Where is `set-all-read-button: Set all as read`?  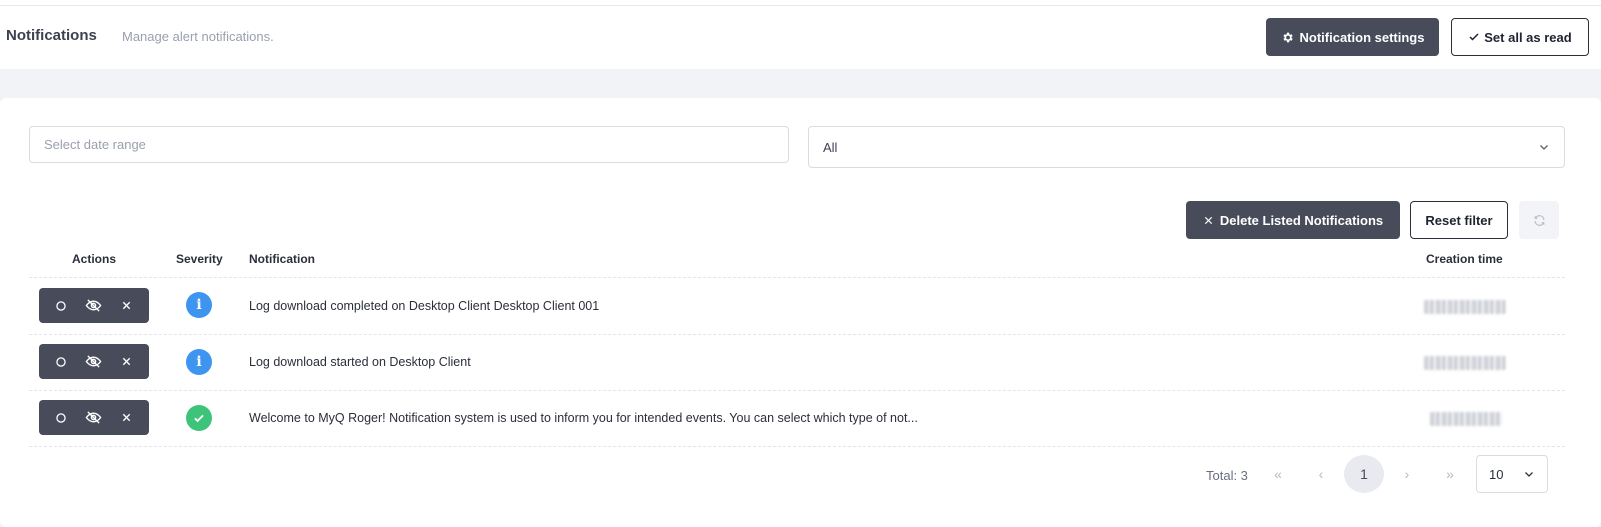 set-all-read-button: Set all as read is located at coordinates (1520, 37).